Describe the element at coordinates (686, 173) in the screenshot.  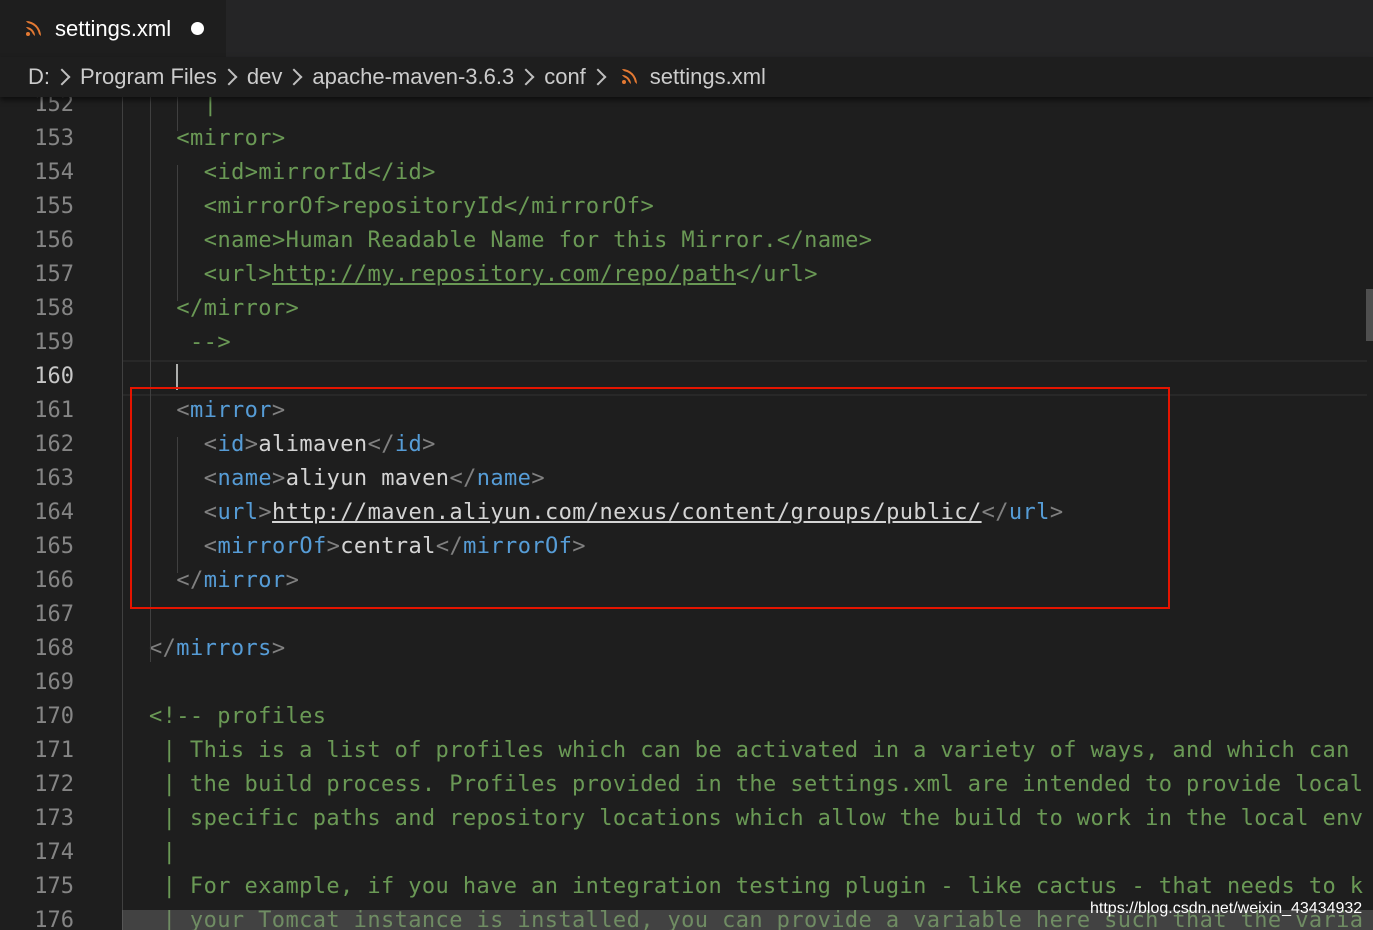
I see `code-line: 154 <id>mirrorId</id>` at that location.